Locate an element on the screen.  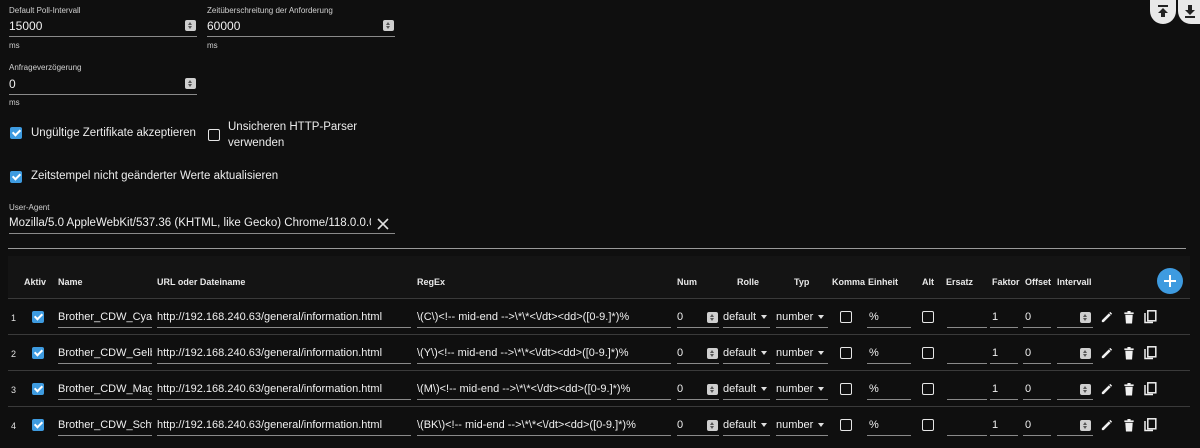
row-name-input: Brother_CDW_Mage is located at coordinates (105, 389).